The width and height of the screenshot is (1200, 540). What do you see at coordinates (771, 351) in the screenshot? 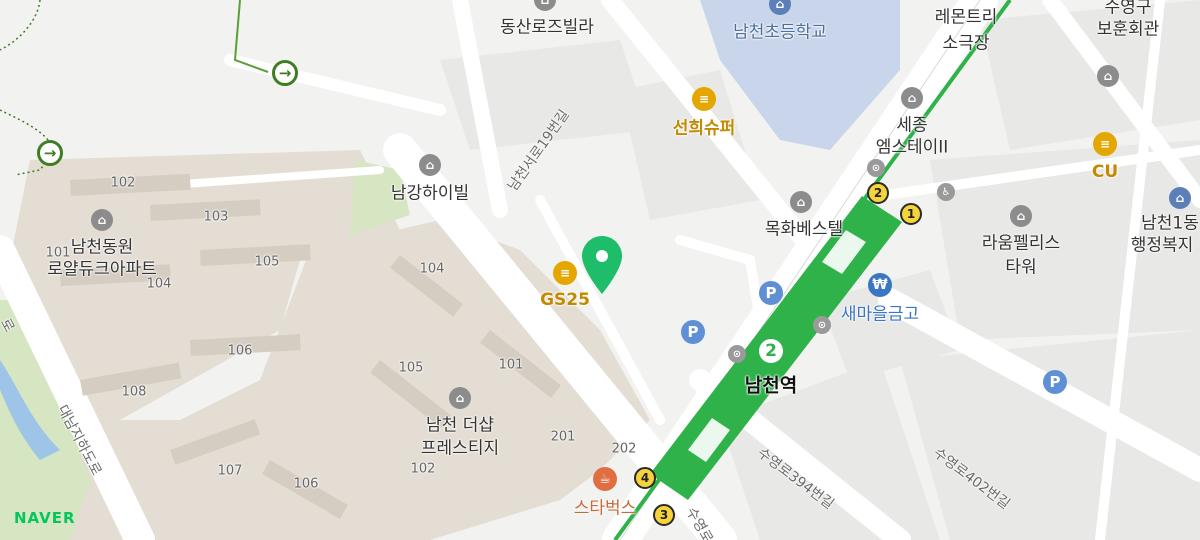
I see `subway-line-badge: 2` at bounding box center [771, 351].